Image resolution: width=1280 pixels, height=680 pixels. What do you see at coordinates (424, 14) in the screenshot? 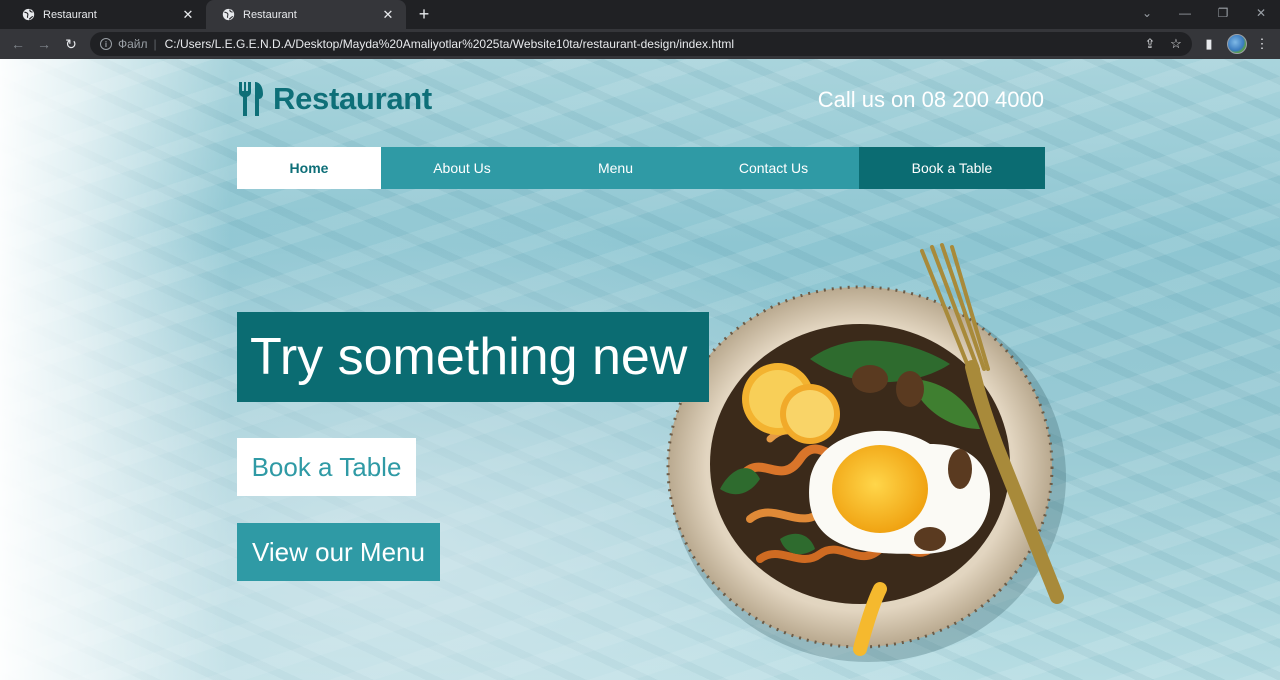
I see `plus-icon: +` at bounding box center [424, 14].